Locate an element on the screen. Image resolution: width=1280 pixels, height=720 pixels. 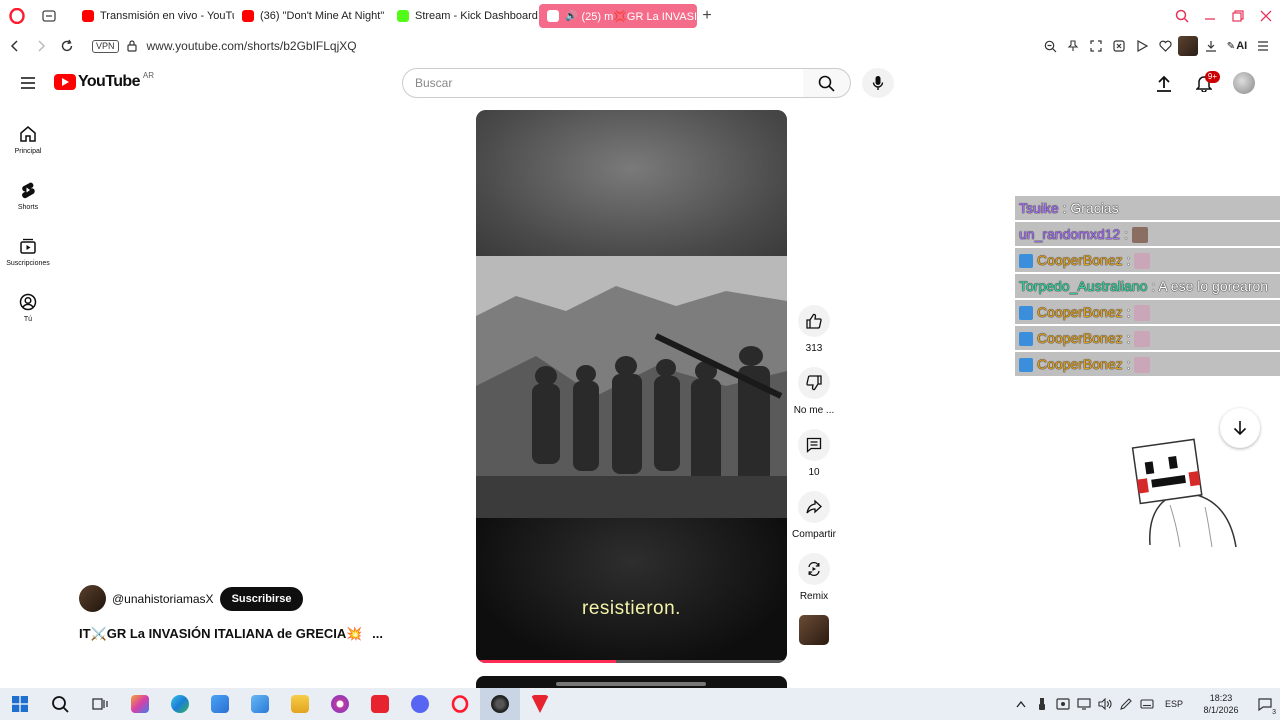
new-tab-button: + is located at coordinates (707, 16).